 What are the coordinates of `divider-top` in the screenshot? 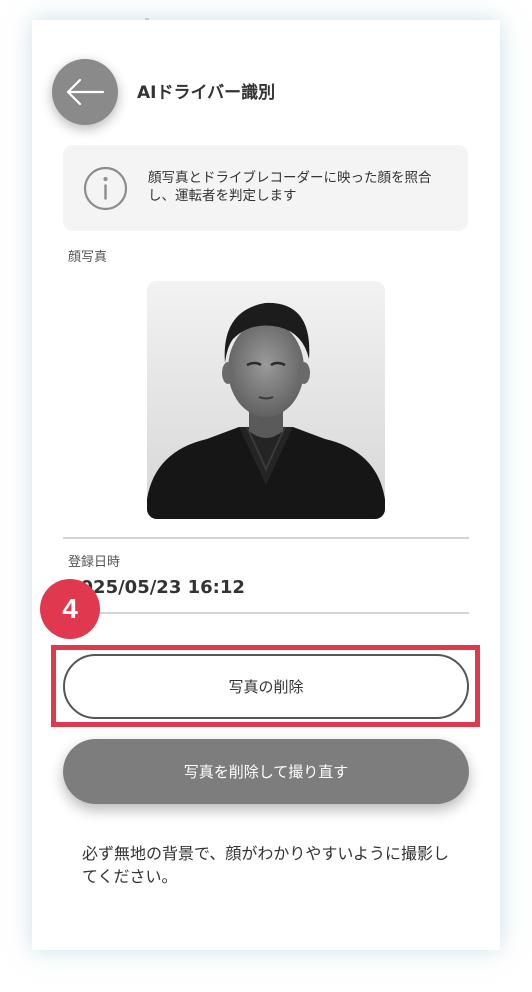 It's located at (266, 538).